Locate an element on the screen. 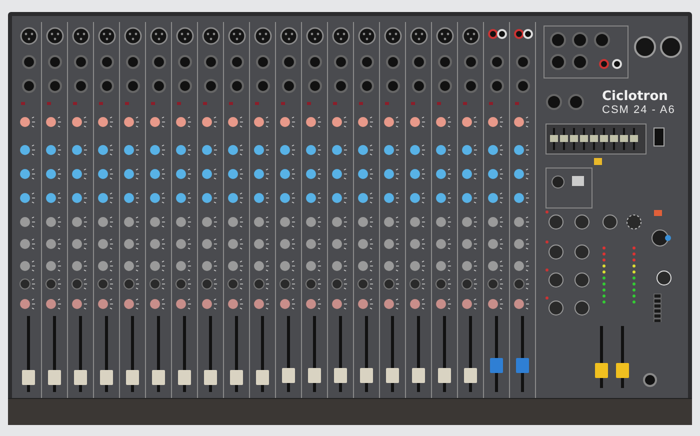  brand-logo: Ciclotron is located at coordinates (635, 96).